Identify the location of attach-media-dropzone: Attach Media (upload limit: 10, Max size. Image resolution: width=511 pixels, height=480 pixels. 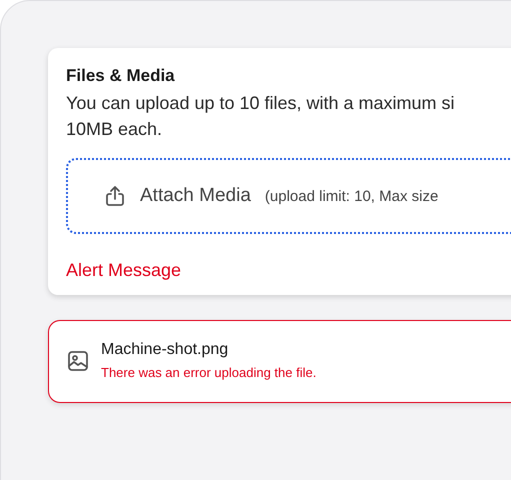
(288, 196).